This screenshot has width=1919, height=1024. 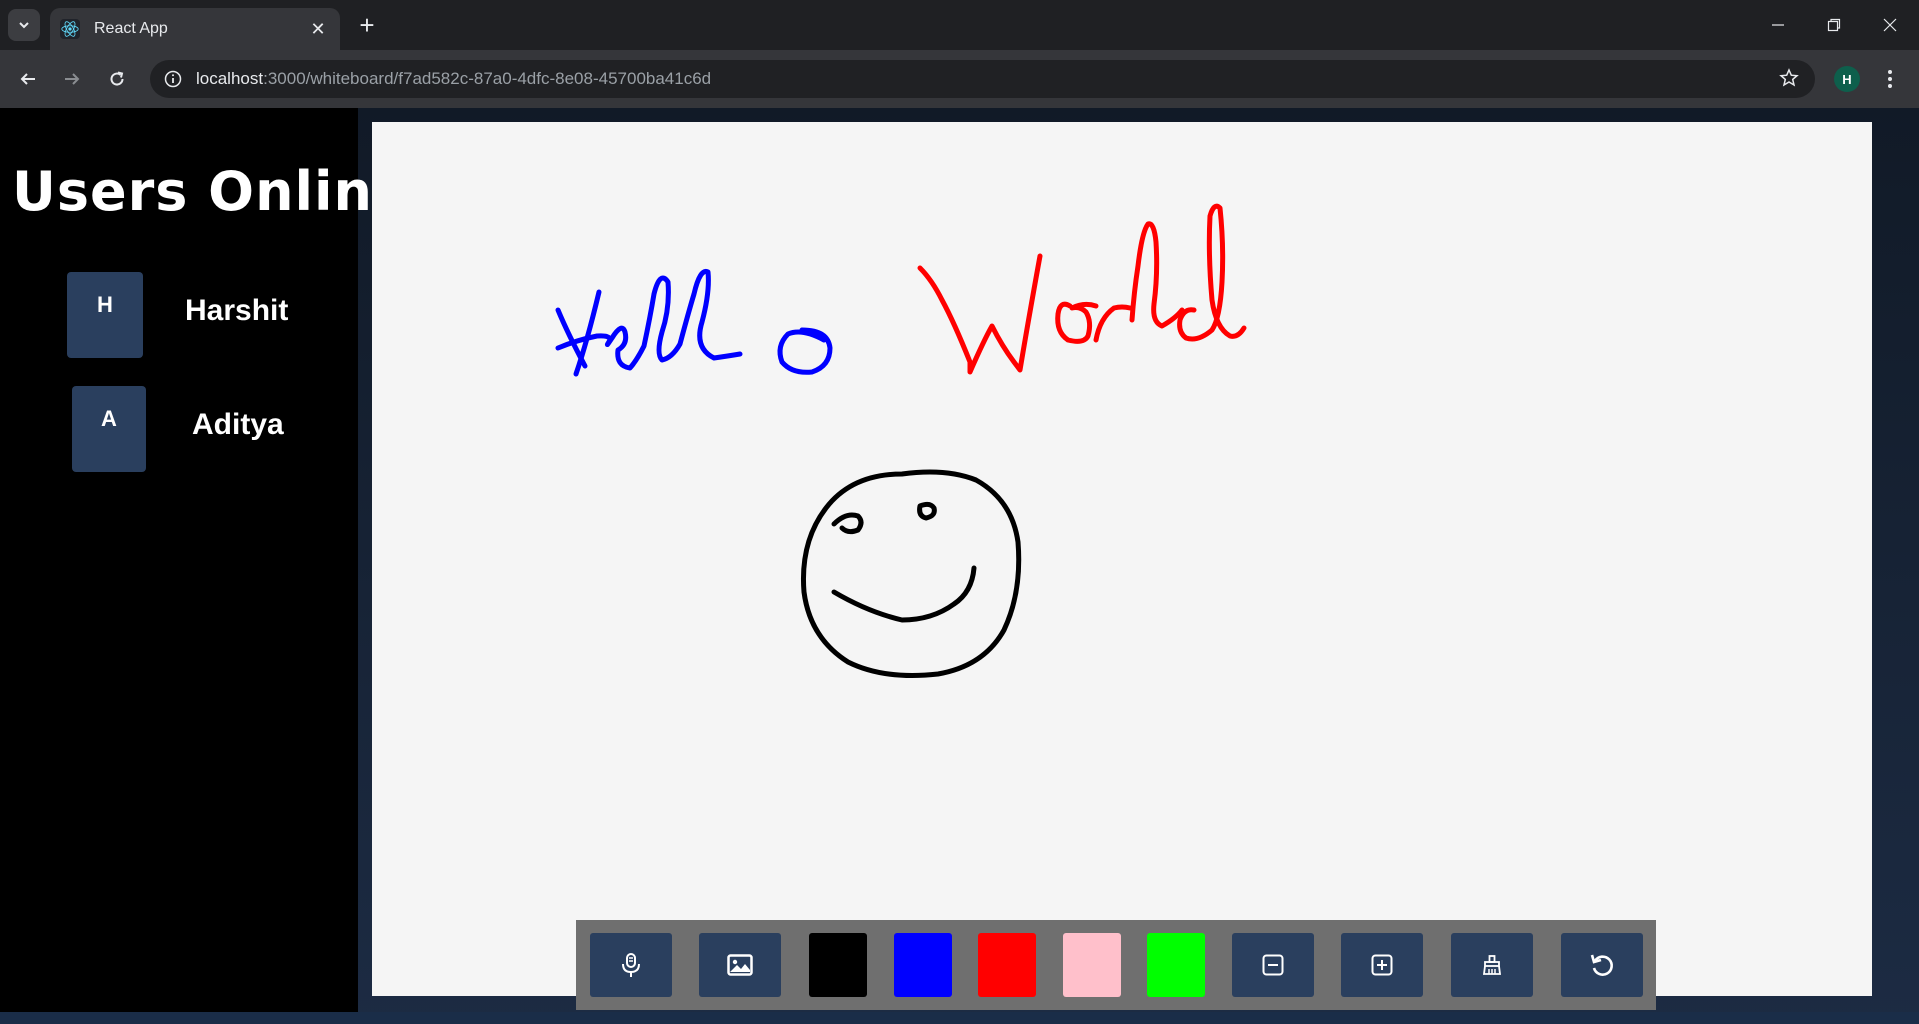 I want to click on close-icon, so click(x=1890, y=25).